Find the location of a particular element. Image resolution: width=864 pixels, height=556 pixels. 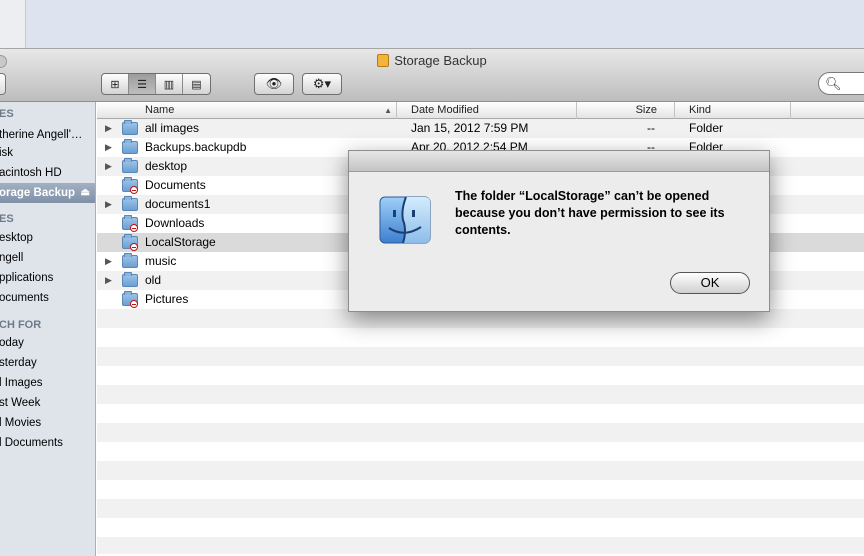

sidebar-header: CH FOR is located at coordinates (47, 325).